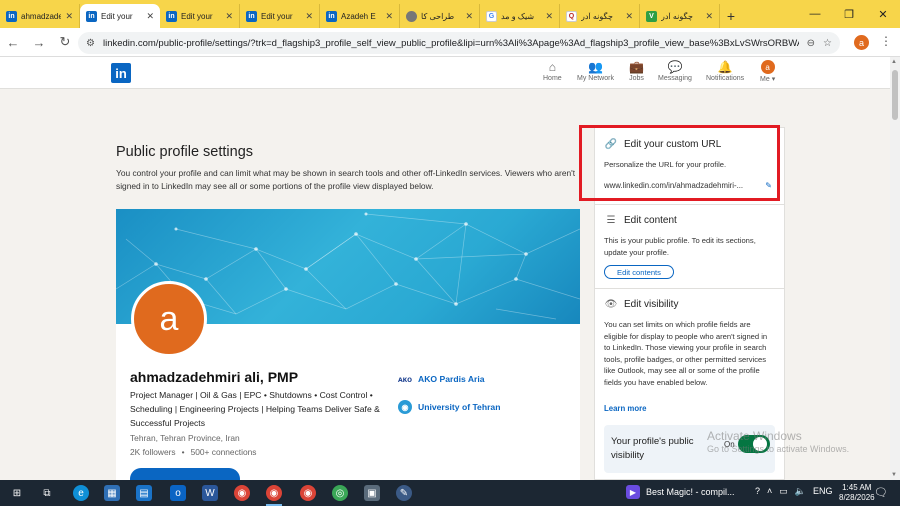 This screenshot has width=900, height=506. What do you see at coordinates (767, 71) in the screenshot?
I see `nav-me: a Me ▾` at bounding box center [767, 71].